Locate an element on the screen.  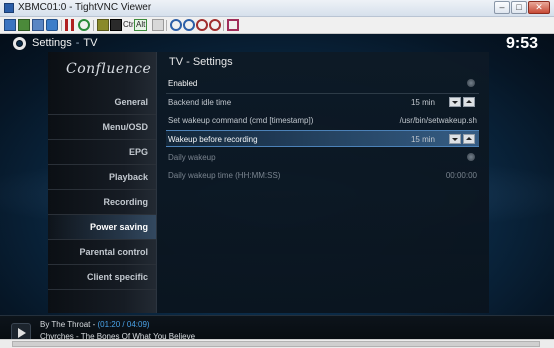
breadcrumb: Settings - TV is located at coordinates (64, 43).